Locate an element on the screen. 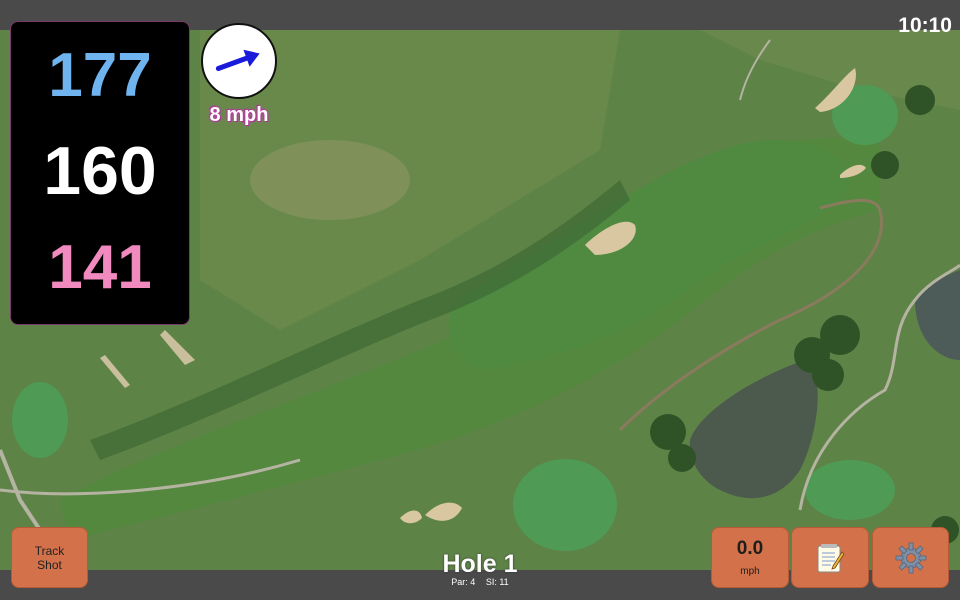 The image size is (960, 600). gear-icon is located at coordinates (910, 557).